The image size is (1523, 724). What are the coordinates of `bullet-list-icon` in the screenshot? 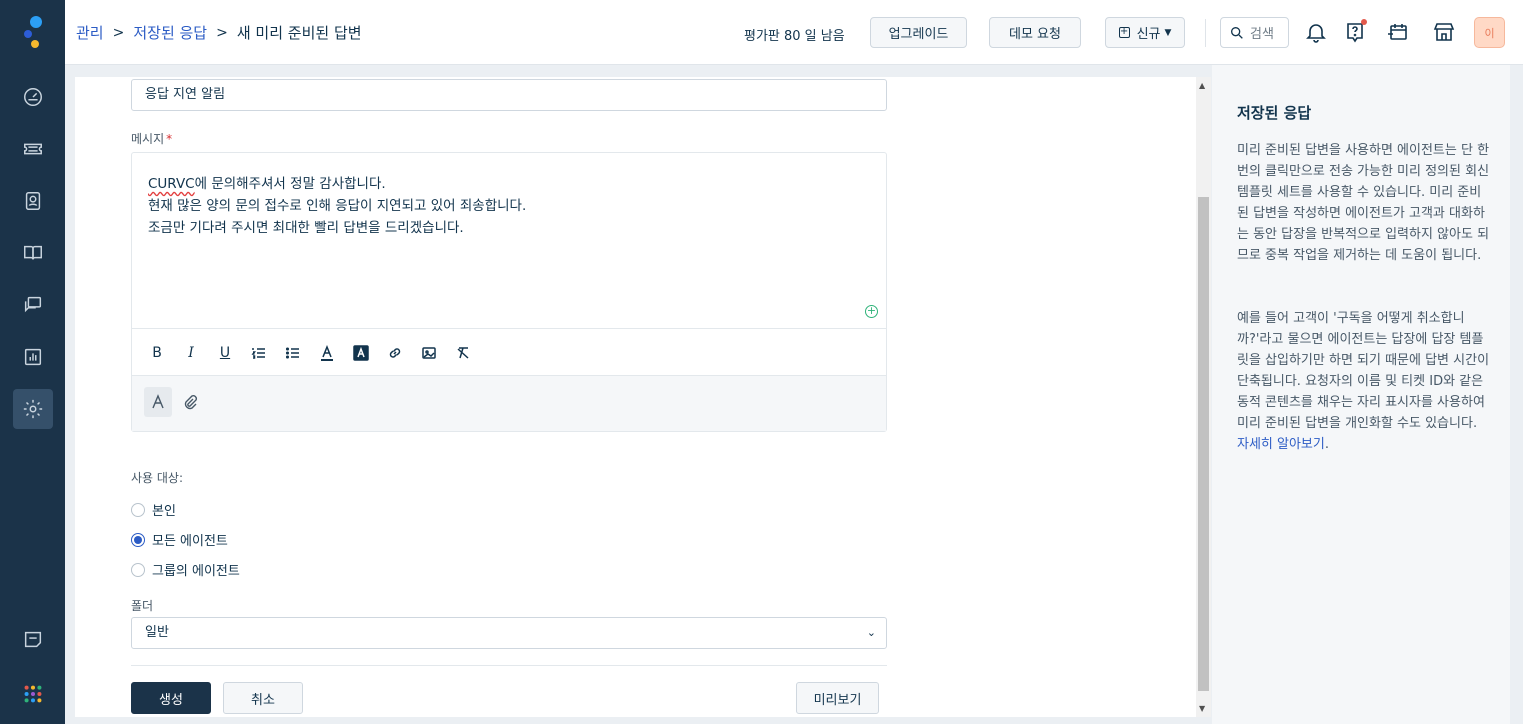 It's located at (292, 353).